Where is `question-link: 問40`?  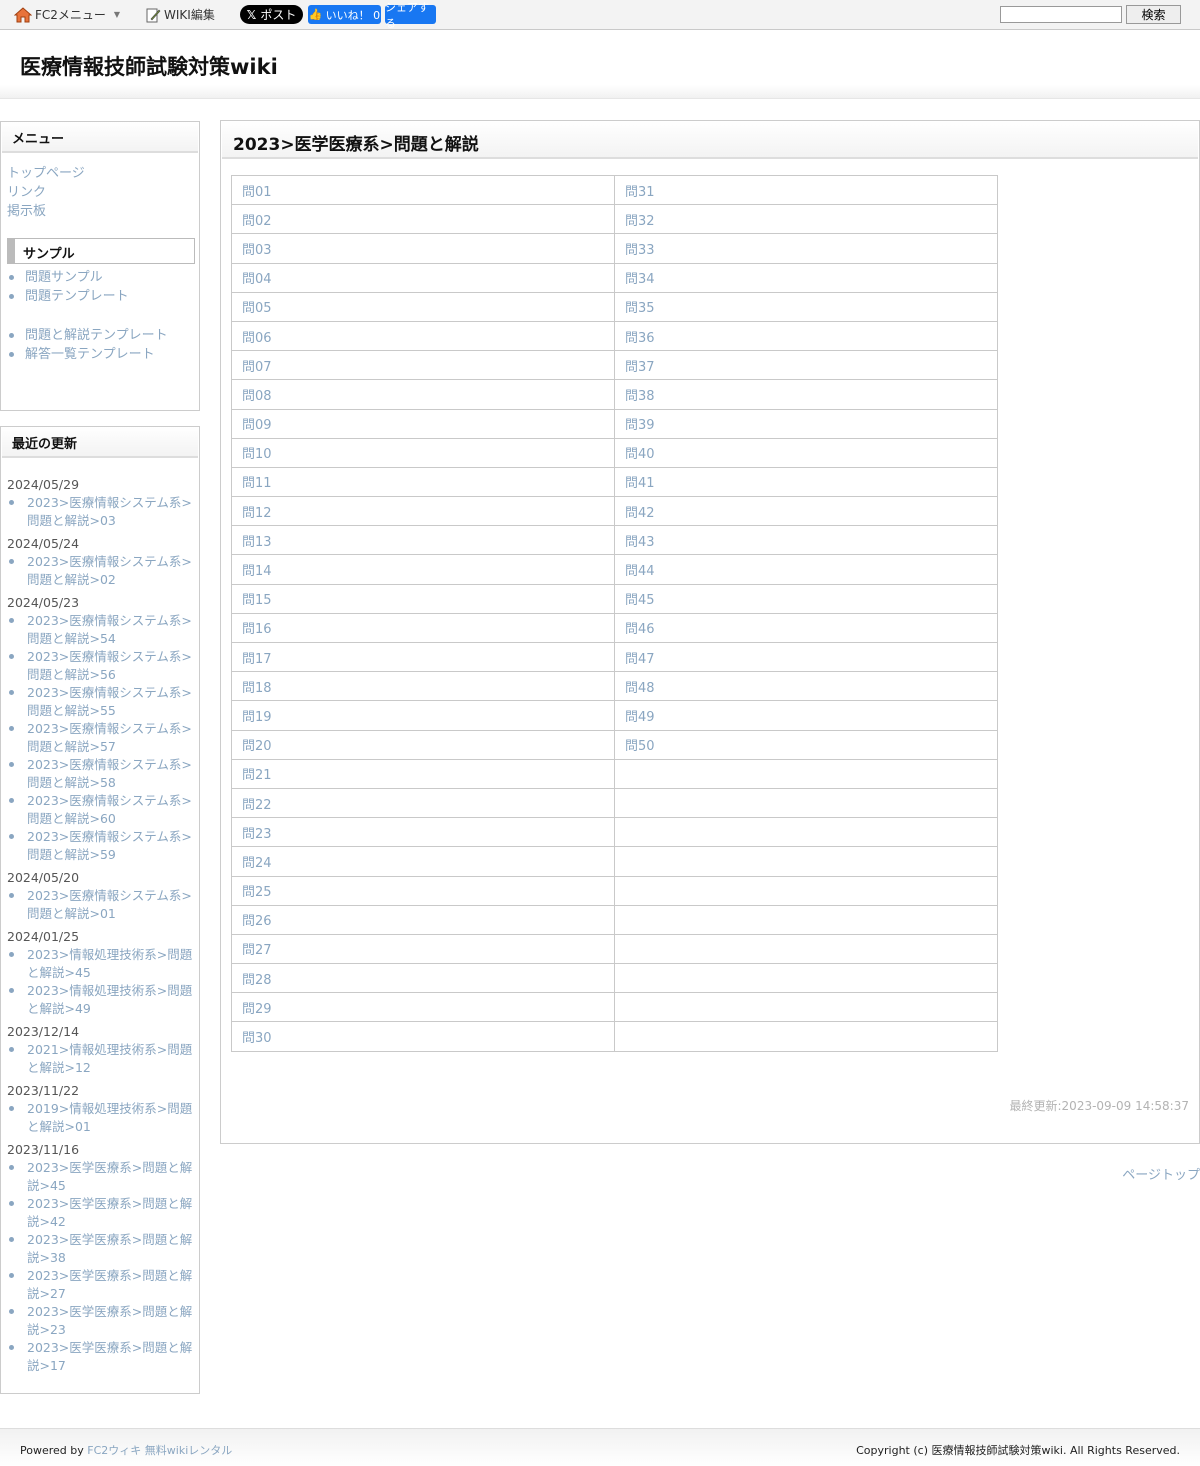
question-link: 問40 is located at coordinates (806, 452).